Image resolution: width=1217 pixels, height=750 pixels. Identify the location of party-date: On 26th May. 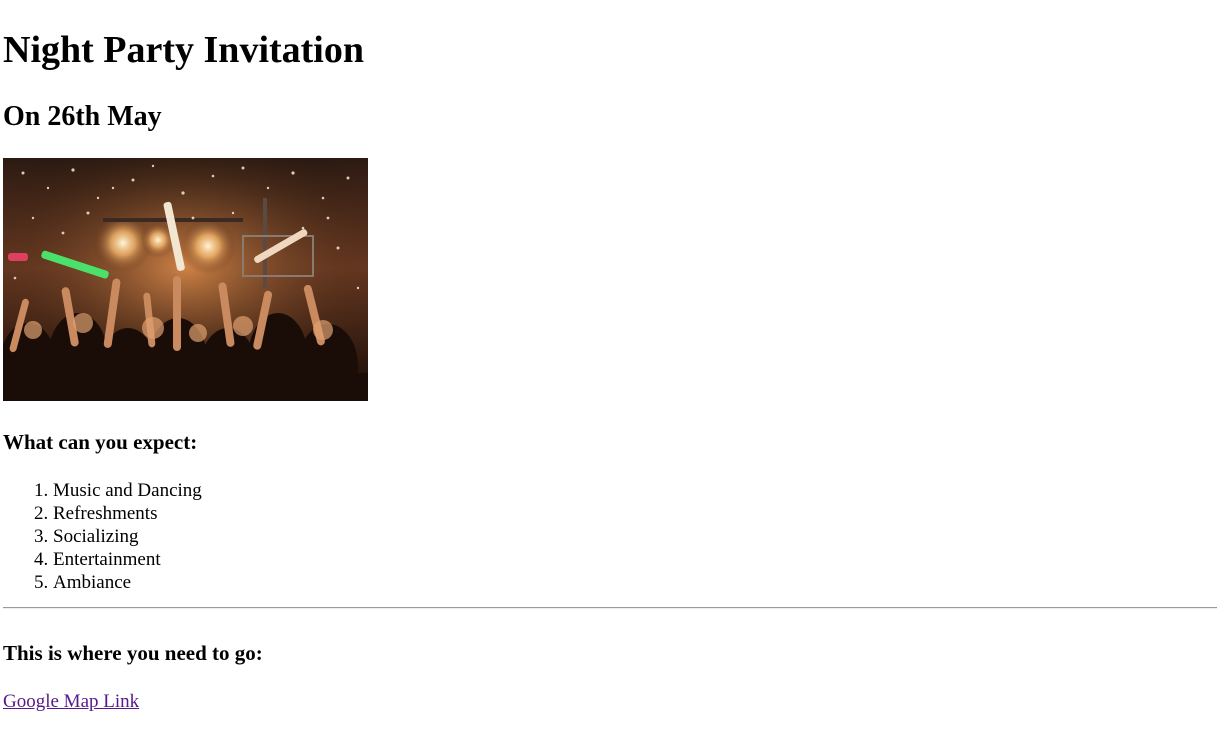
(82, 116).